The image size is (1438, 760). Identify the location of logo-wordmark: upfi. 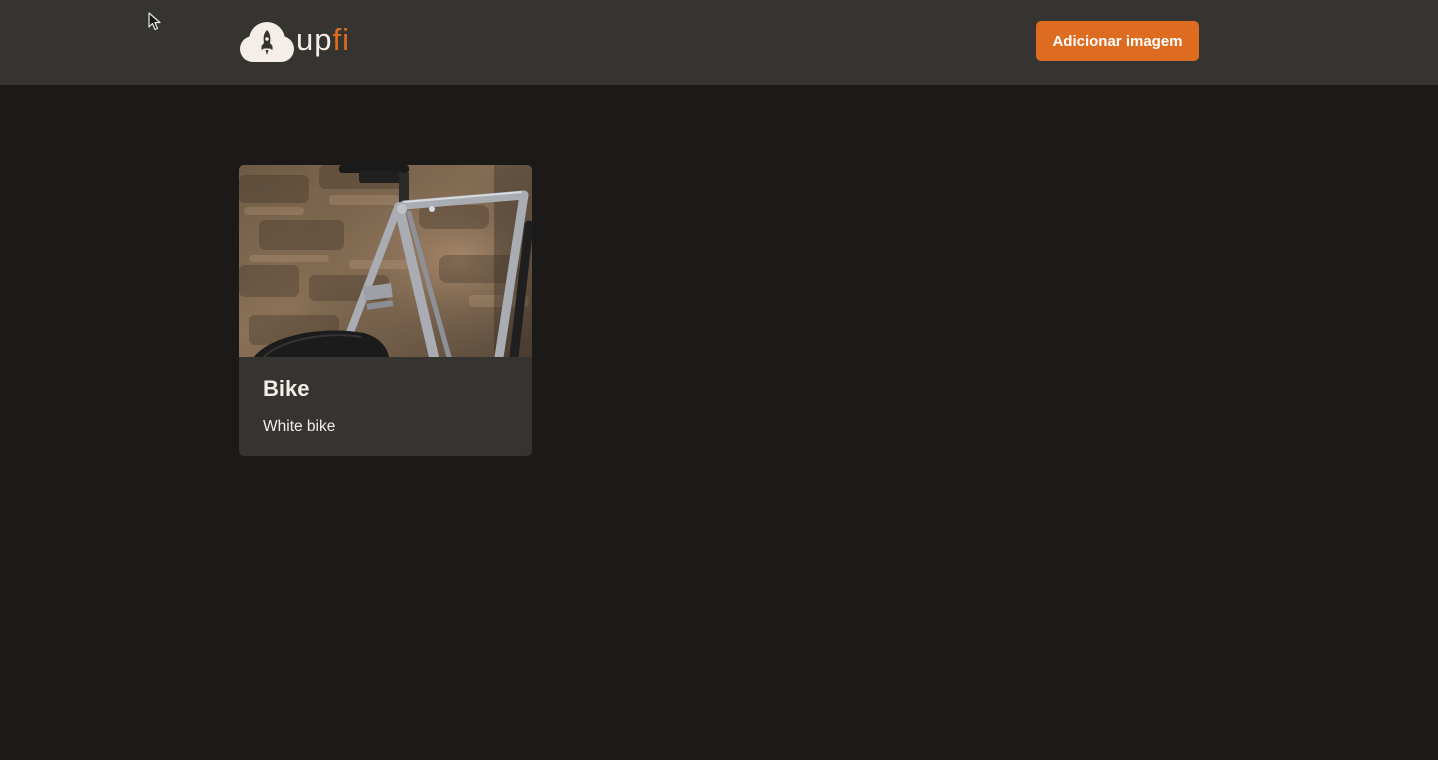
(323, 40).